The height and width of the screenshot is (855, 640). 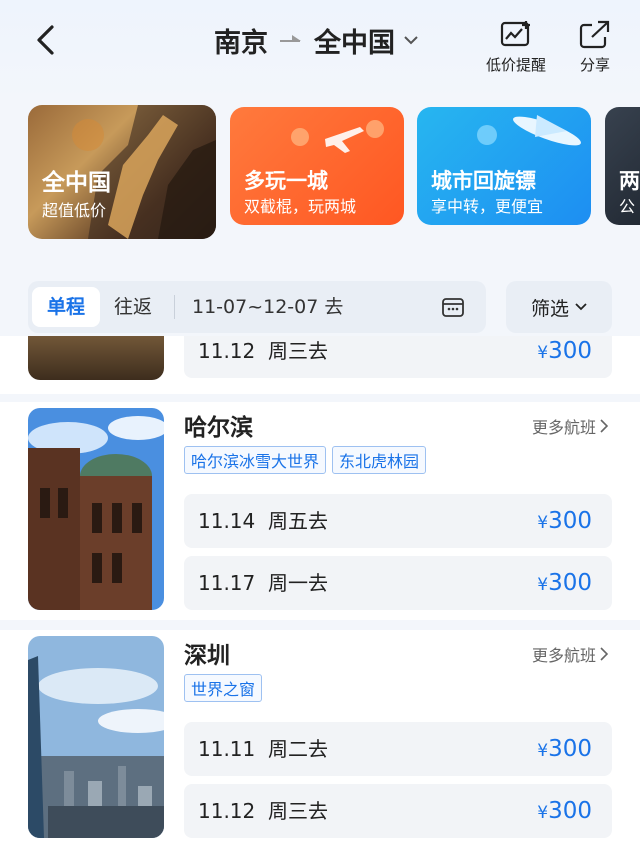 I want to click on promo-subtitle: 双截棍，玩两城, so click(x=300, y=206).